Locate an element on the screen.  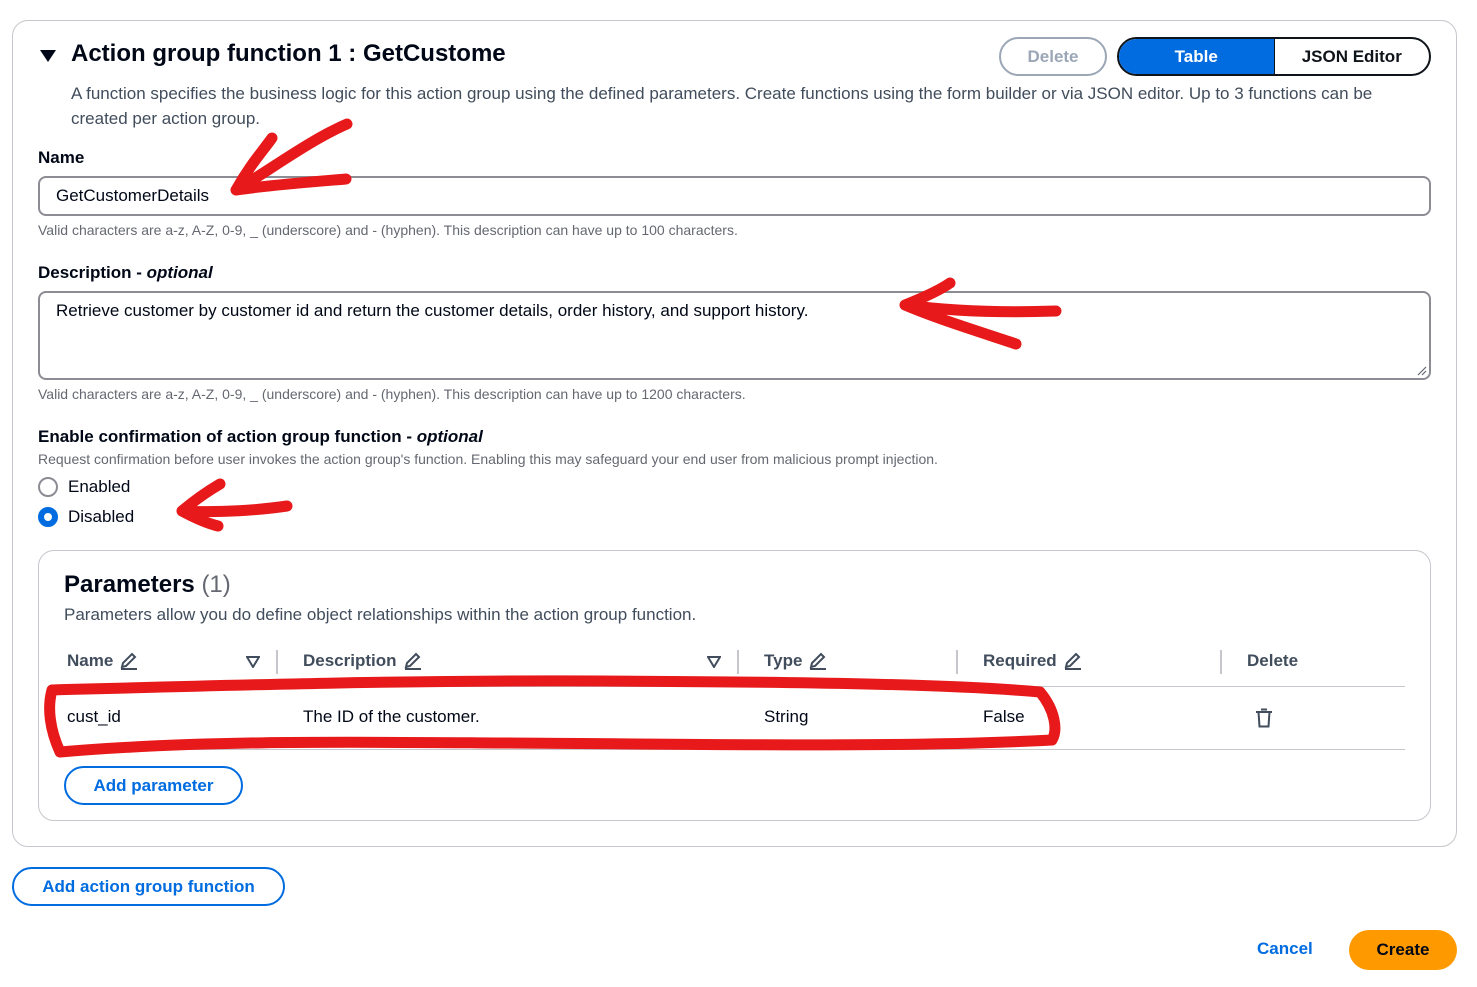
column-header-type-label: Type is located at coordinates (783, 660).